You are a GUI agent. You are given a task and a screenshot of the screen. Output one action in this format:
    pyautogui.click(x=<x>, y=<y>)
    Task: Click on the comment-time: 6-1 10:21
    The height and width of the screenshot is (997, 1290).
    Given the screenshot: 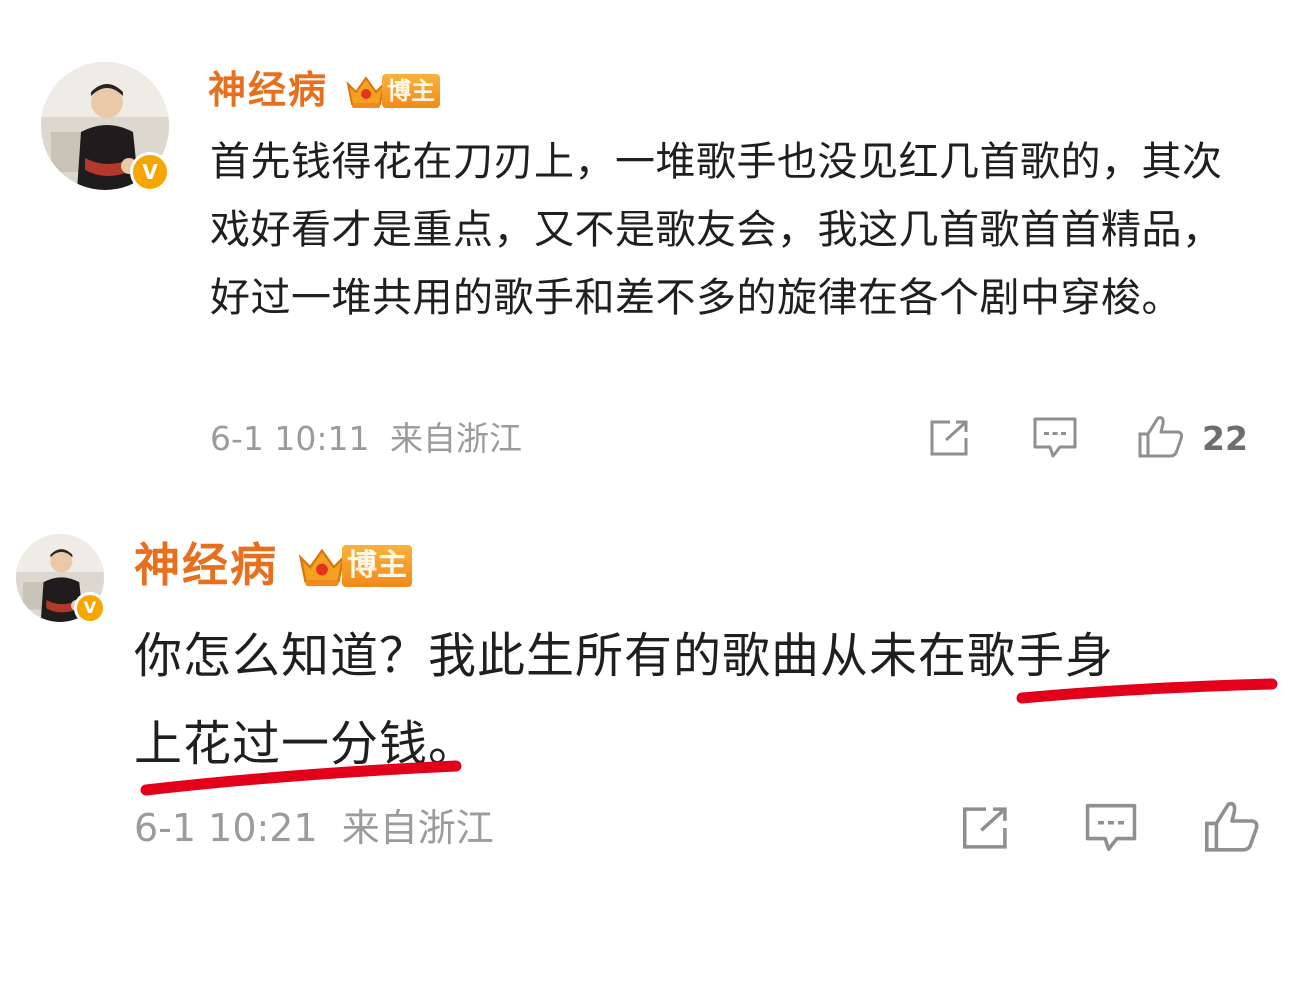 What is the action you would take?
    pyautogui.click(x=226, y=828)
    